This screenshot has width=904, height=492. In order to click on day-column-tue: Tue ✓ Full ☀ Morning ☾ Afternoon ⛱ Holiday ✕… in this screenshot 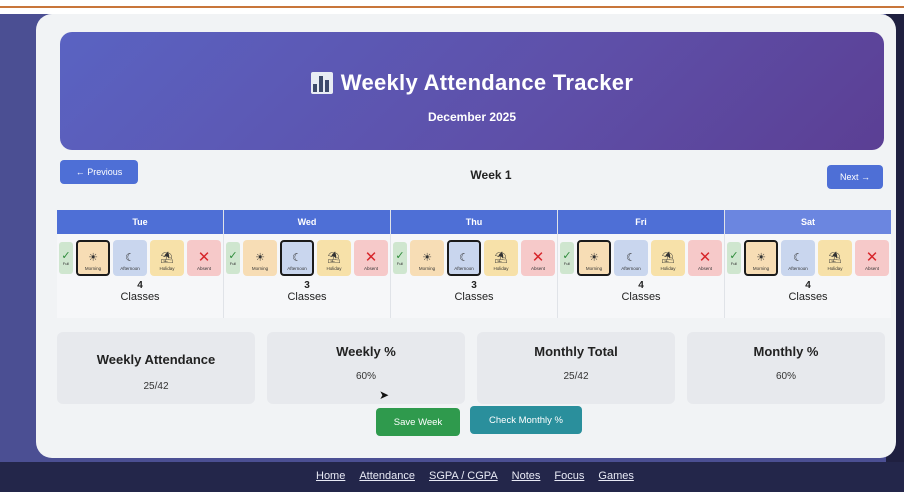, I will do `click(140, 264)`.